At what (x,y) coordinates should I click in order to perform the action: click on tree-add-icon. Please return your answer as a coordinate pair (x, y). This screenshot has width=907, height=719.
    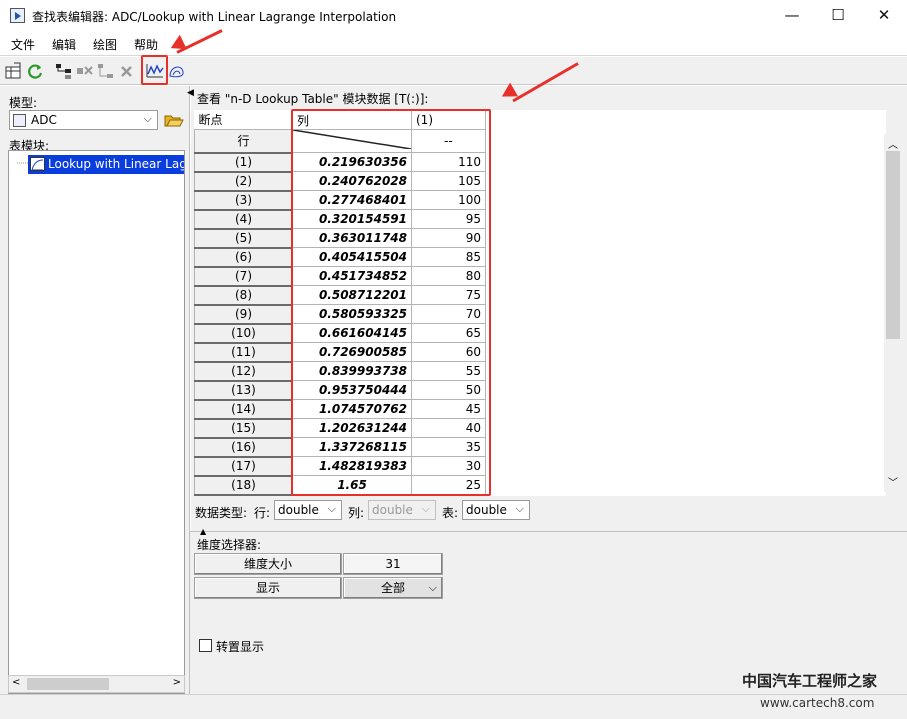
    Looking at the image, I should click on (106, 71).